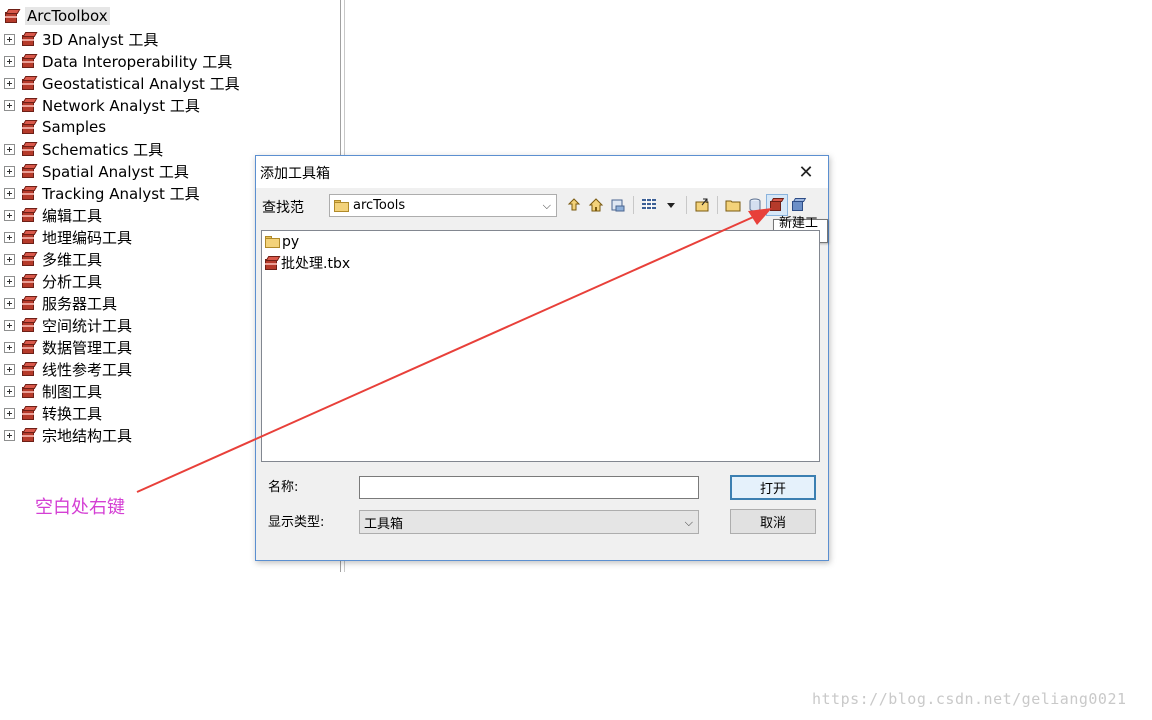 The image size is (1152, 720). Describe the element at coordinates (72, 281) in the screenshot. I see `tree-item-label: 分析工具` at that location.